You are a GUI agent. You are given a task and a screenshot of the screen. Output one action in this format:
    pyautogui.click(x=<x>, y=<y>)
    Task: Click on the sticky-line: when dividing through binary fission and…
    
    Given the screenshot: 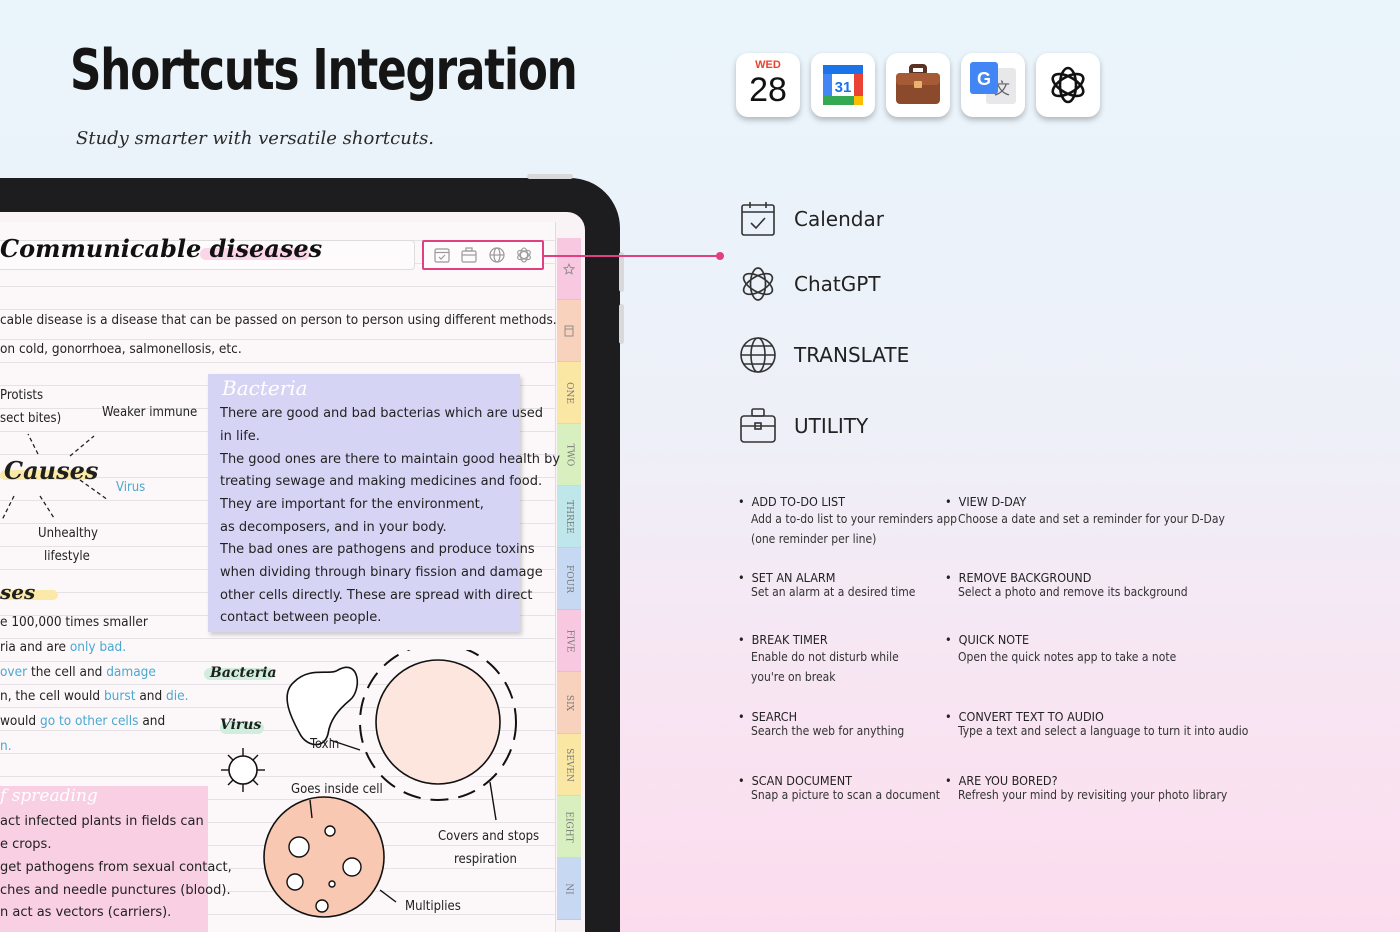 What is the action you would take?
    pyautogui.click(x=381, y=572)
    